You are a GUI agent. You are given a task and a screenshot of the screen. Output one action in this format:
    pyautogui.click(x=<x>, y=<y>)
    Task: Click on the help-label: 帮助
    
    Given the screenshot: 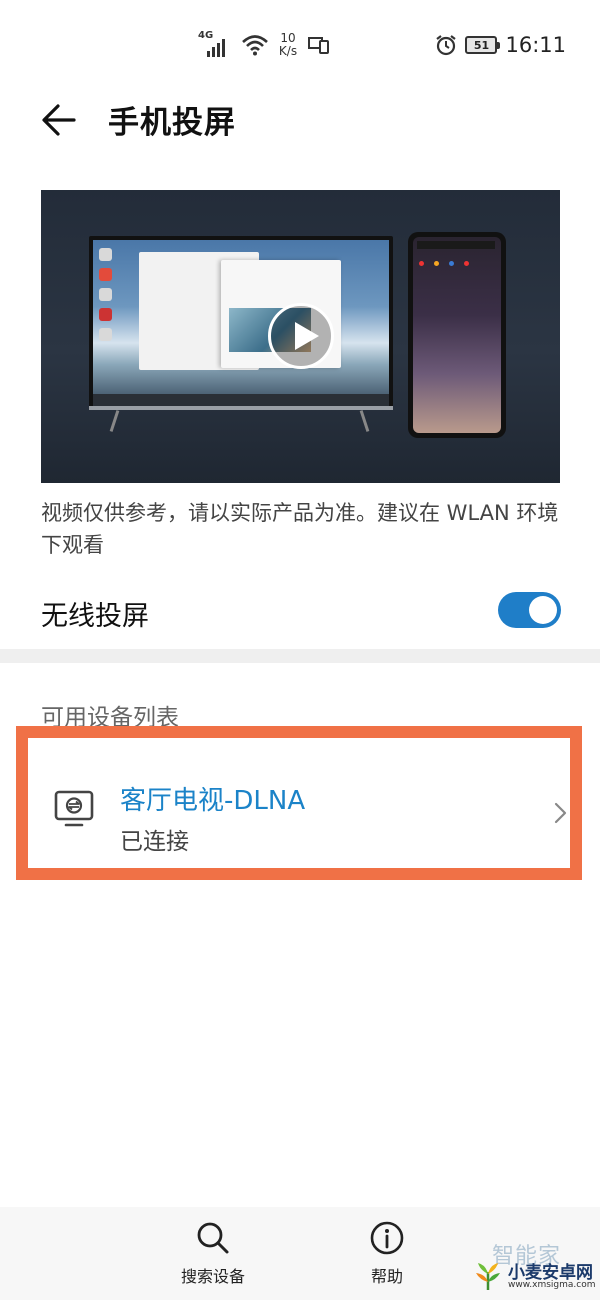 What is the action you would take?
    pyautogui.click(x=386, y=1276)
    